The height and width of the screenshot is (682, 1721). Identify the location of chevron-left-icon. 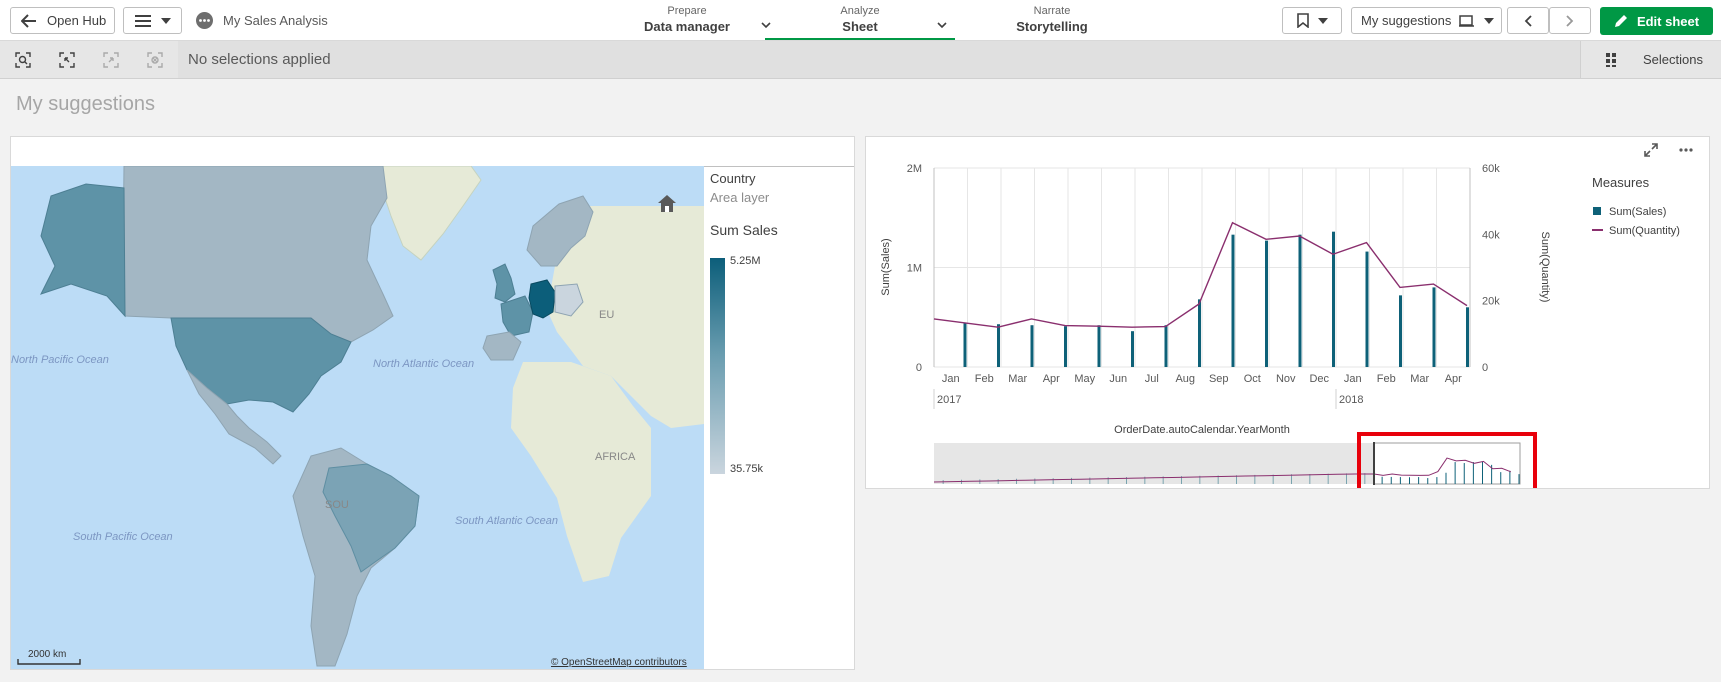
(1528, 20).